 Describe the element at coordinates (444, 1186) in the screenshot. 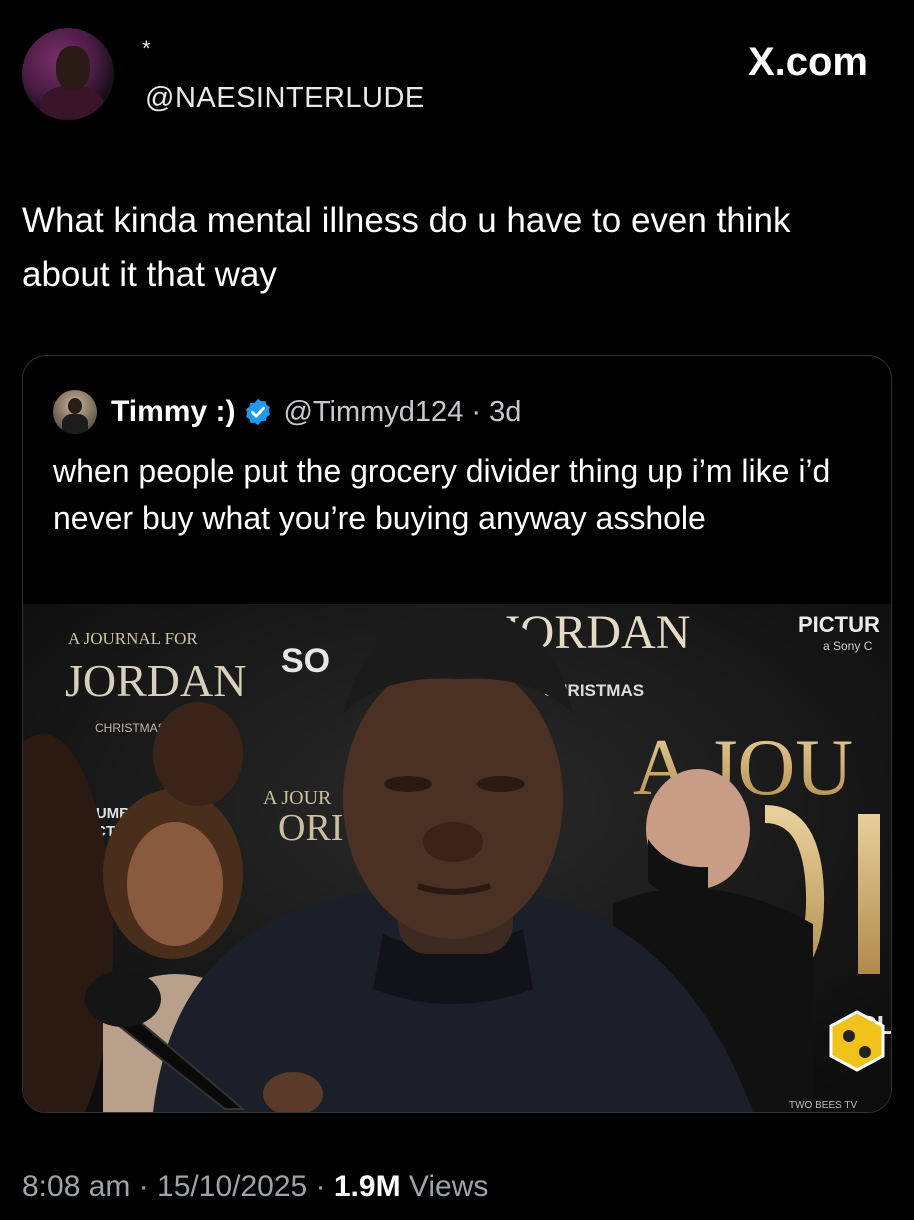

I see `views-label: Views` at that location.